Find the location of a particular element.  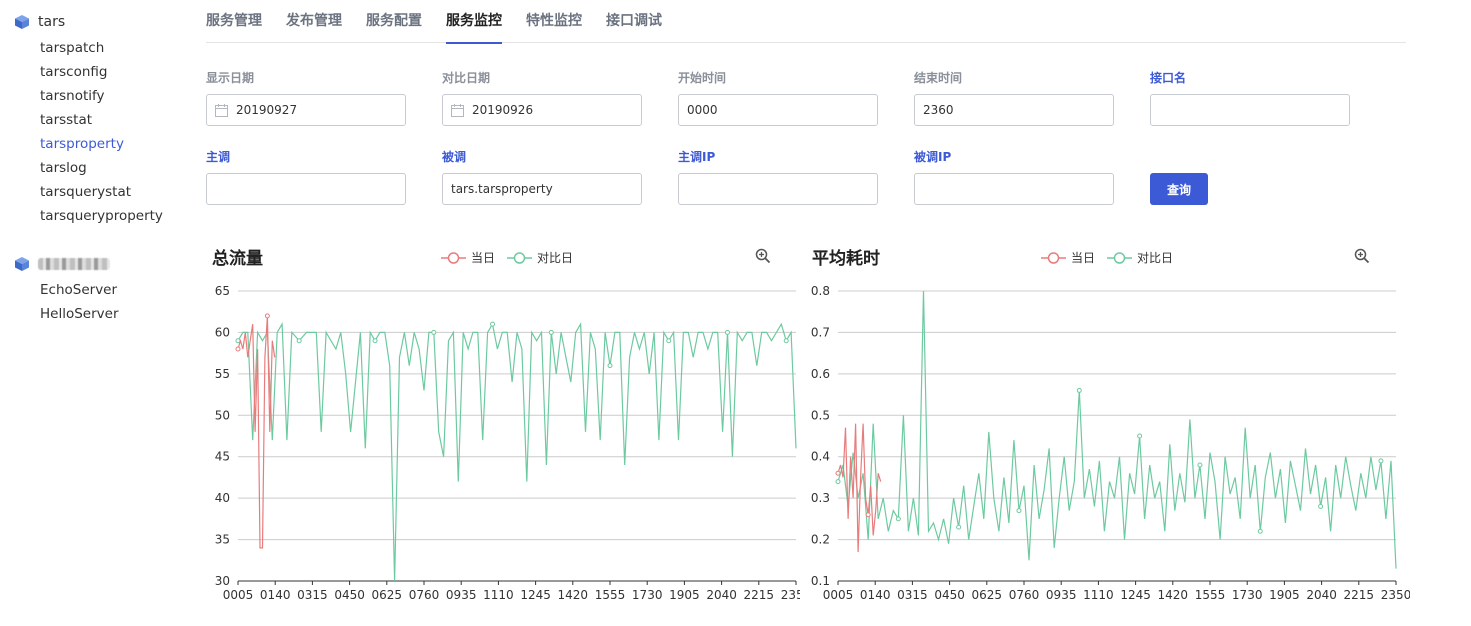

callee-ip-field: 被调IP is located at coordinates (1014, 177).